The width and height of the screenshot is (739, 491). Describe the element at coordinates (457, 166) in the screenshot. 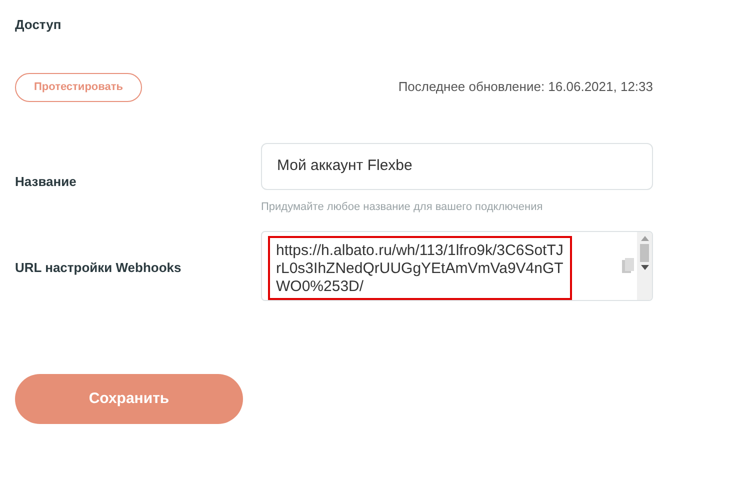

I see `name-input-field: Мой аккаунт Flexbe` at that location.